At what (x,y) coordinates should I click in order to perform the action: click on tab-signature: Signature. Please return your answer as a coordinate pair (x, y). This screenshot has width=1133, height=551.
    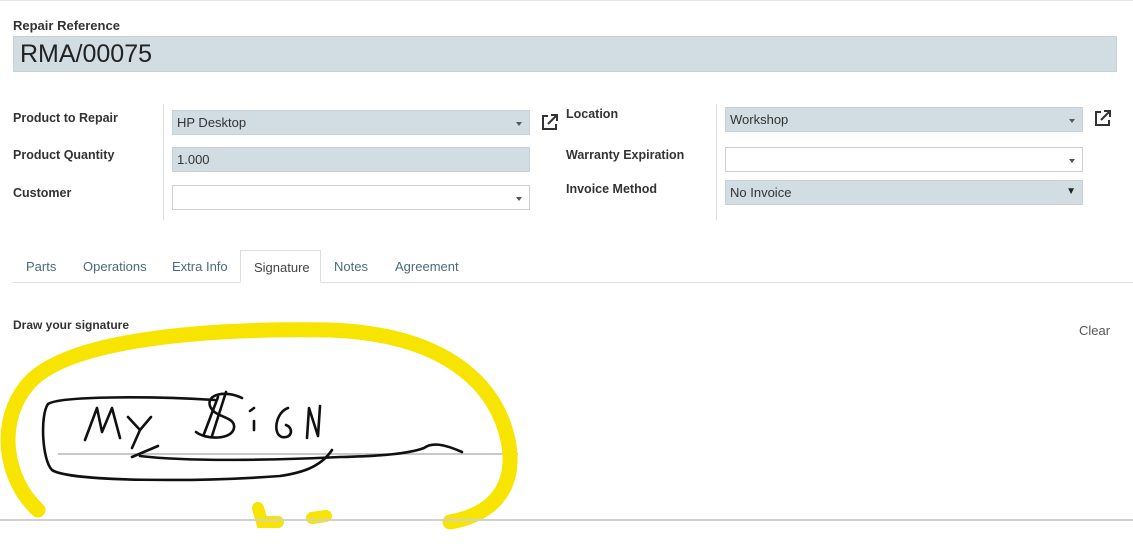
    Looking at the image, I should click on (280, 266).